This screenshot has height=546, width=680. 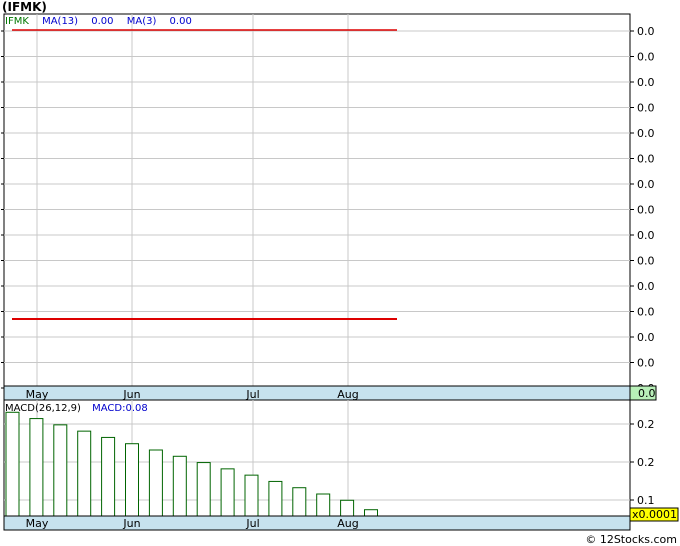 What do you see at coordinates (131, 394) in the screenshot?
I see `price-x-label: Jun` at bounding box center [131, 394].